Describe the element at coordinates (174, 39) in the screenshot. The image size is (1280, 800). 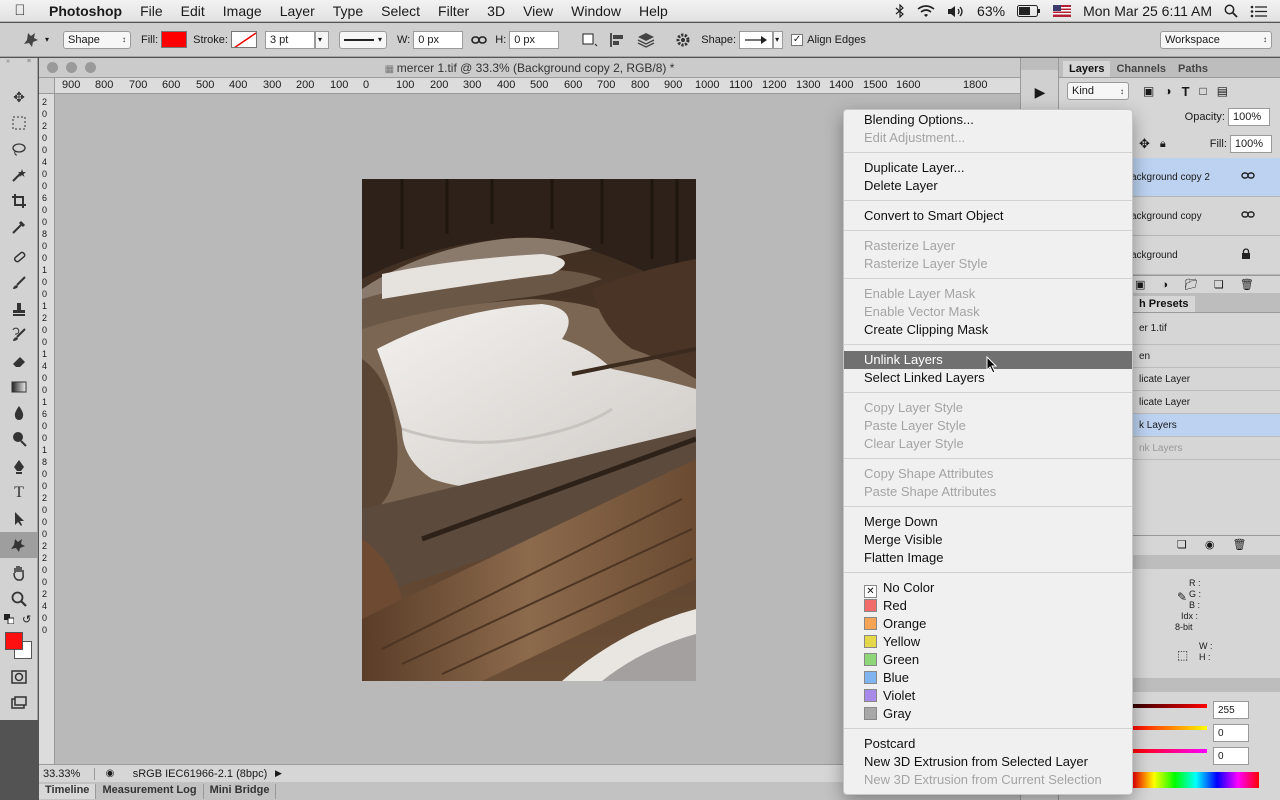
I see `fill-swatch` at that location.